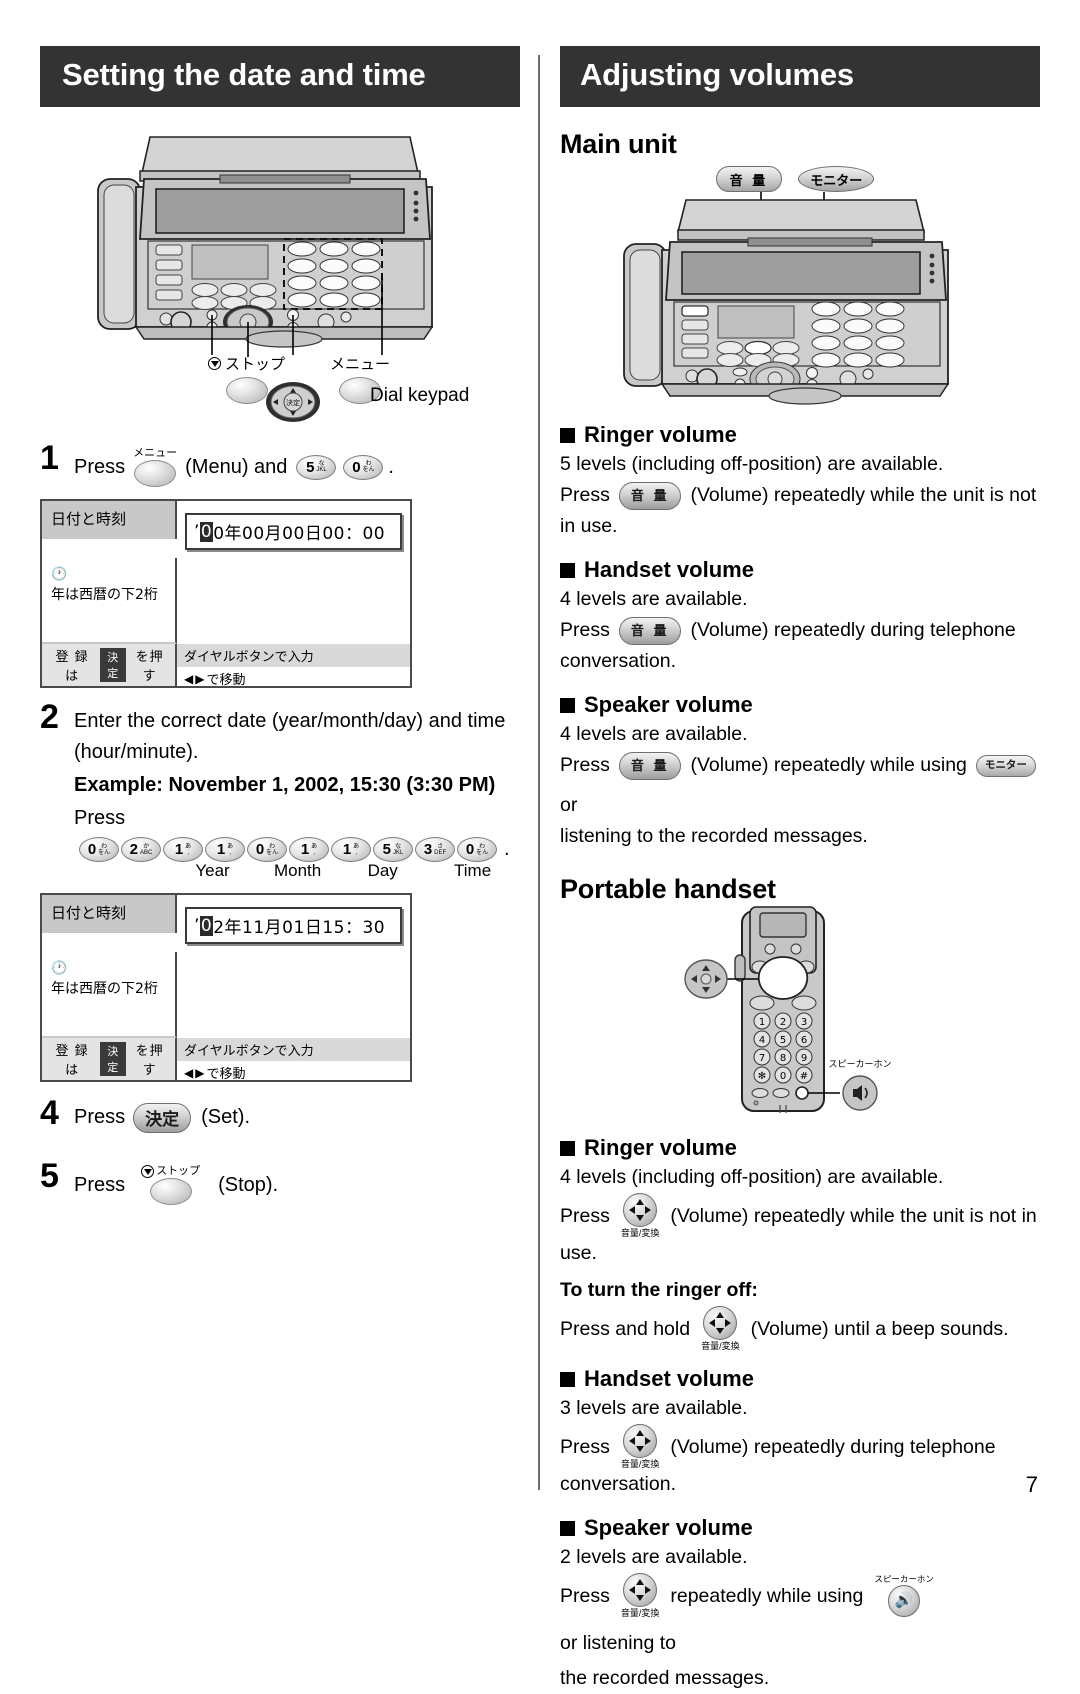 This screenshot has height=1694, width=1080. Describe the element at coordinates (230, 852) in the screenshot. I see `seq-key-month-2-kana2: ,` at that location.